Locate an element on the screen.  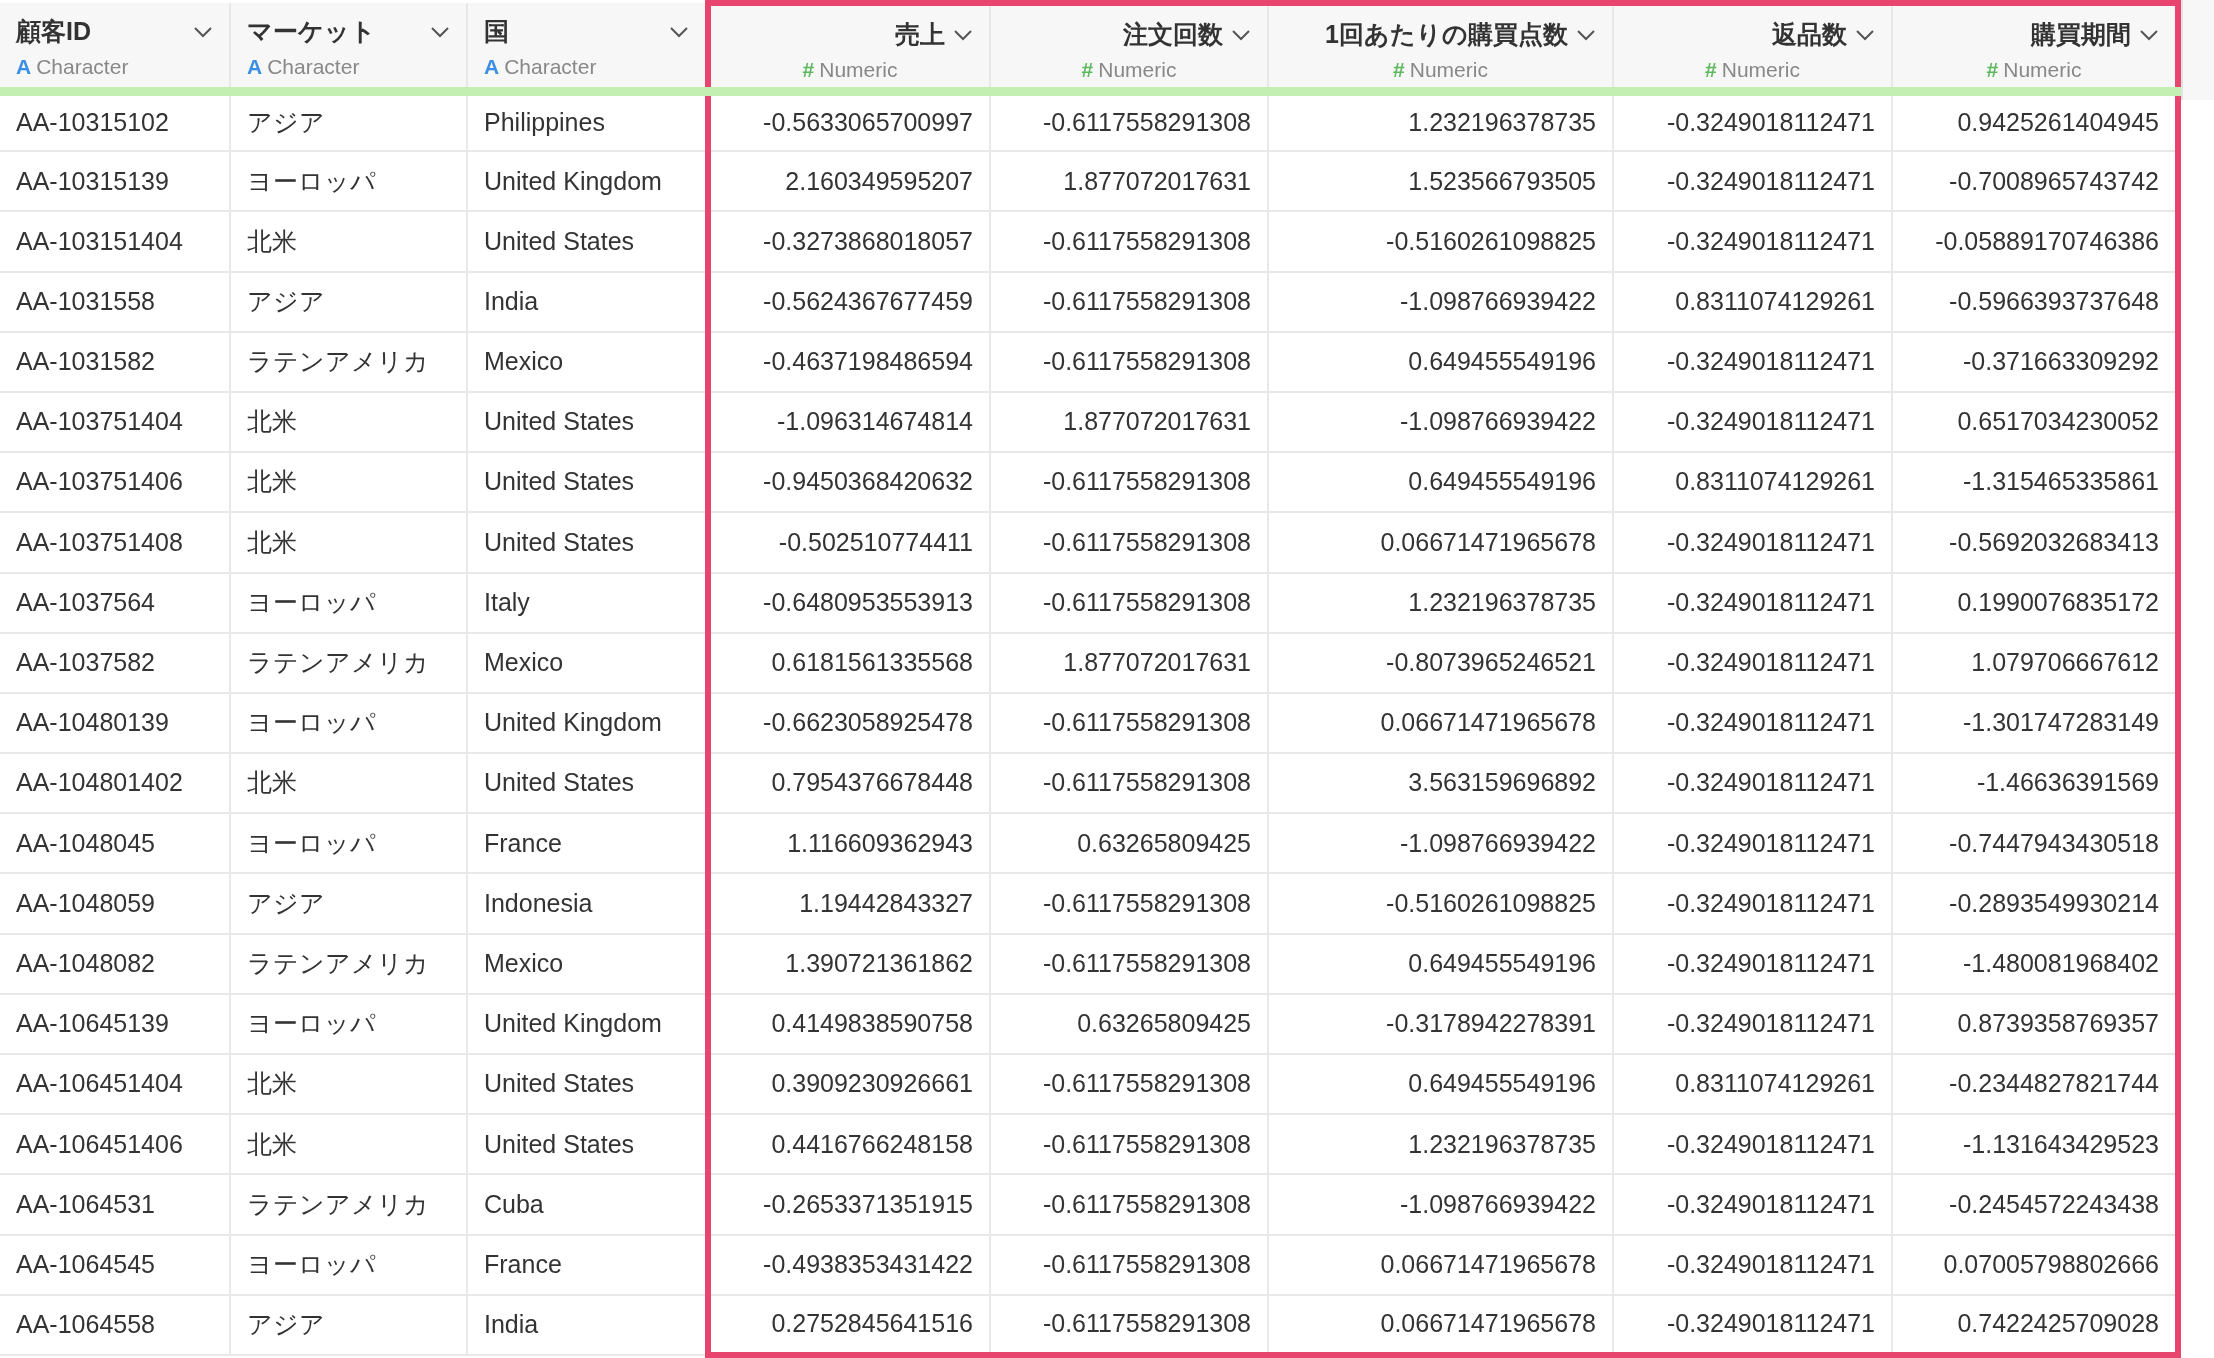
table-cell: AA-10645139 is located at coordinates (115, 1023).